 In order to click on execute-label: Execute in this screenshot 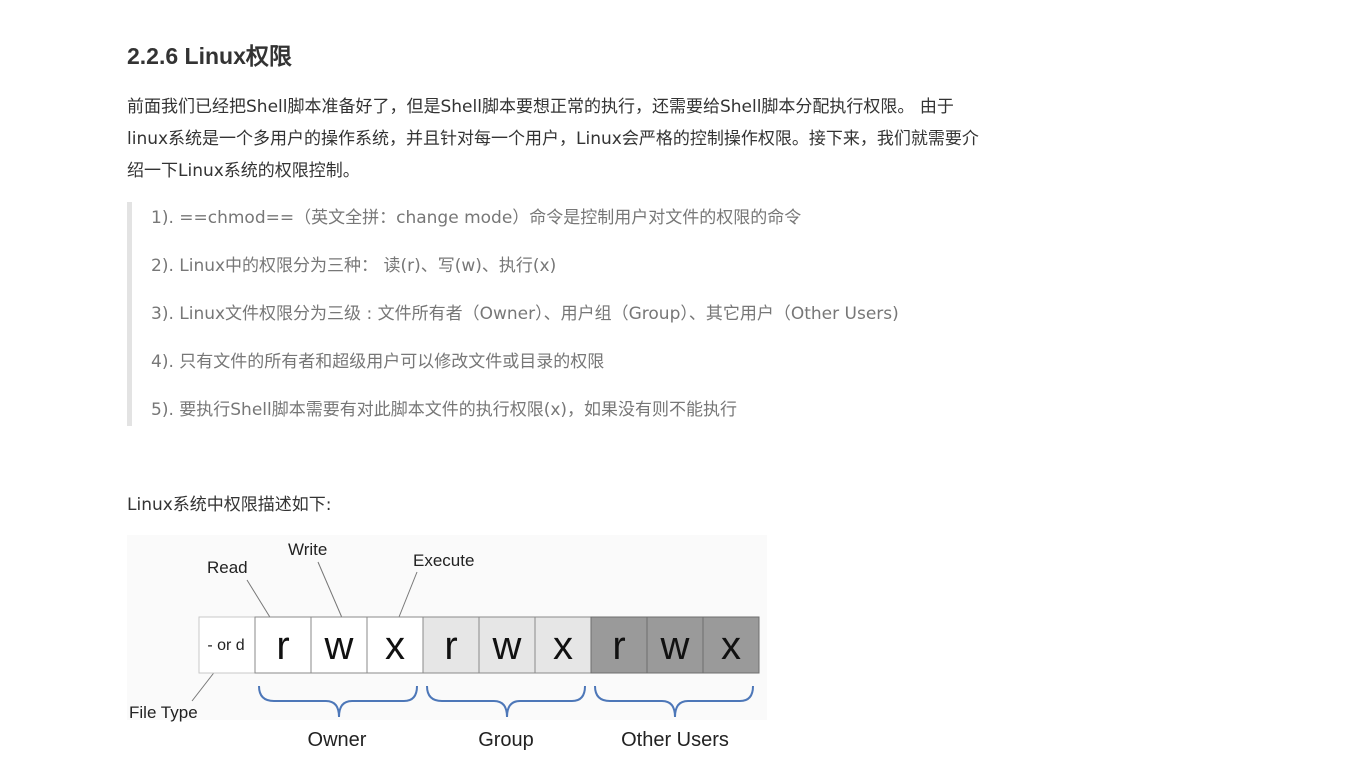, I will do `click(443, 560)`.